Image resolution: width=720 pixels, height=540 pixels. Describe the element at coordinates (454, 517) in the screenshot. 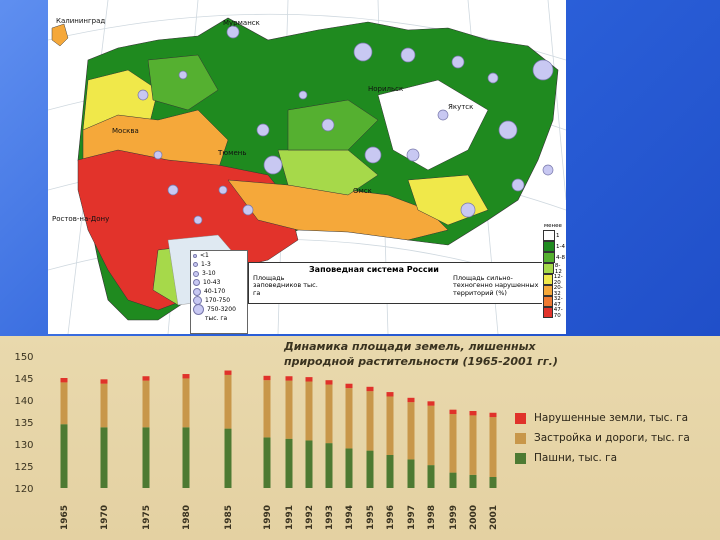

I see `x-tick-label: 1999` at that location.